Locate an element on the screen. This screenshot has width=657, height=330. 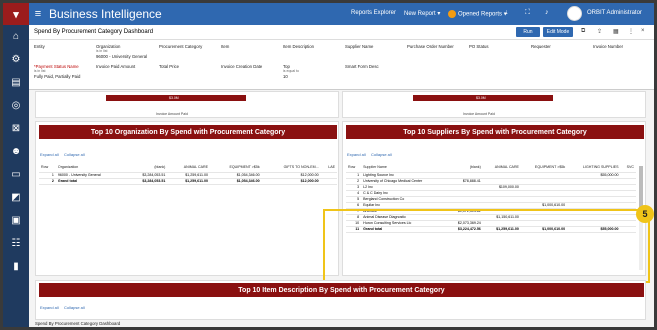
more-icon: ⋮ is located at coordinates (631, 31).